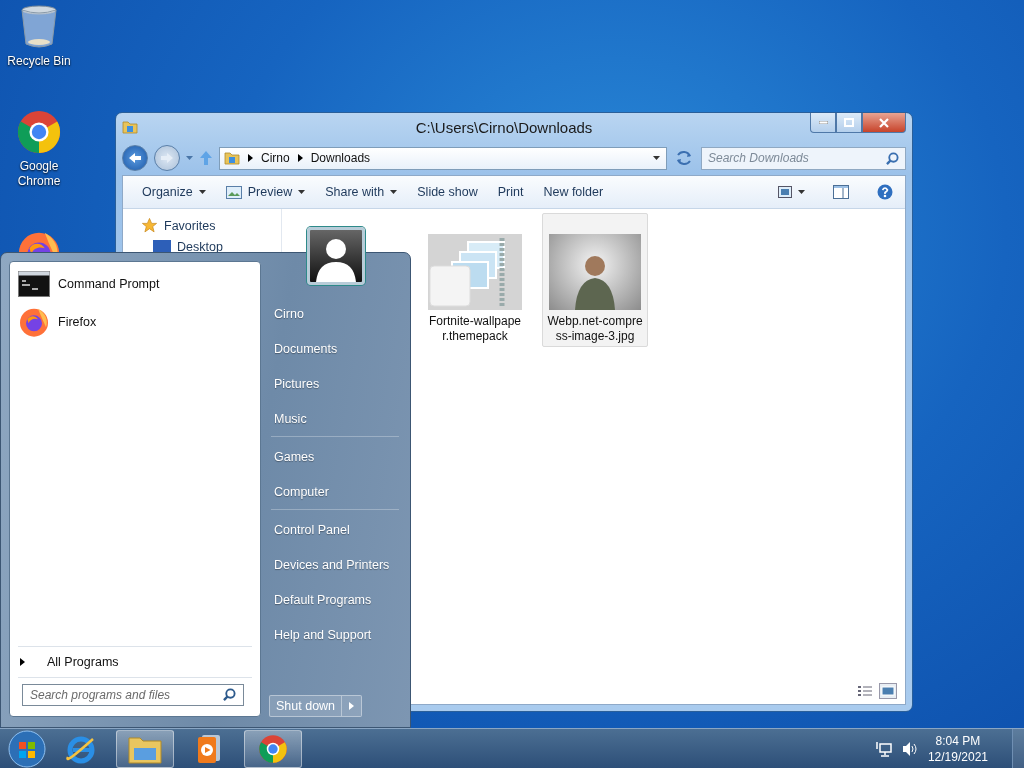 This screenshot has height=768, width=1024. Describe the element at coordinates (162, 247) in the screenshot. I see `monitor-icon` at that location.